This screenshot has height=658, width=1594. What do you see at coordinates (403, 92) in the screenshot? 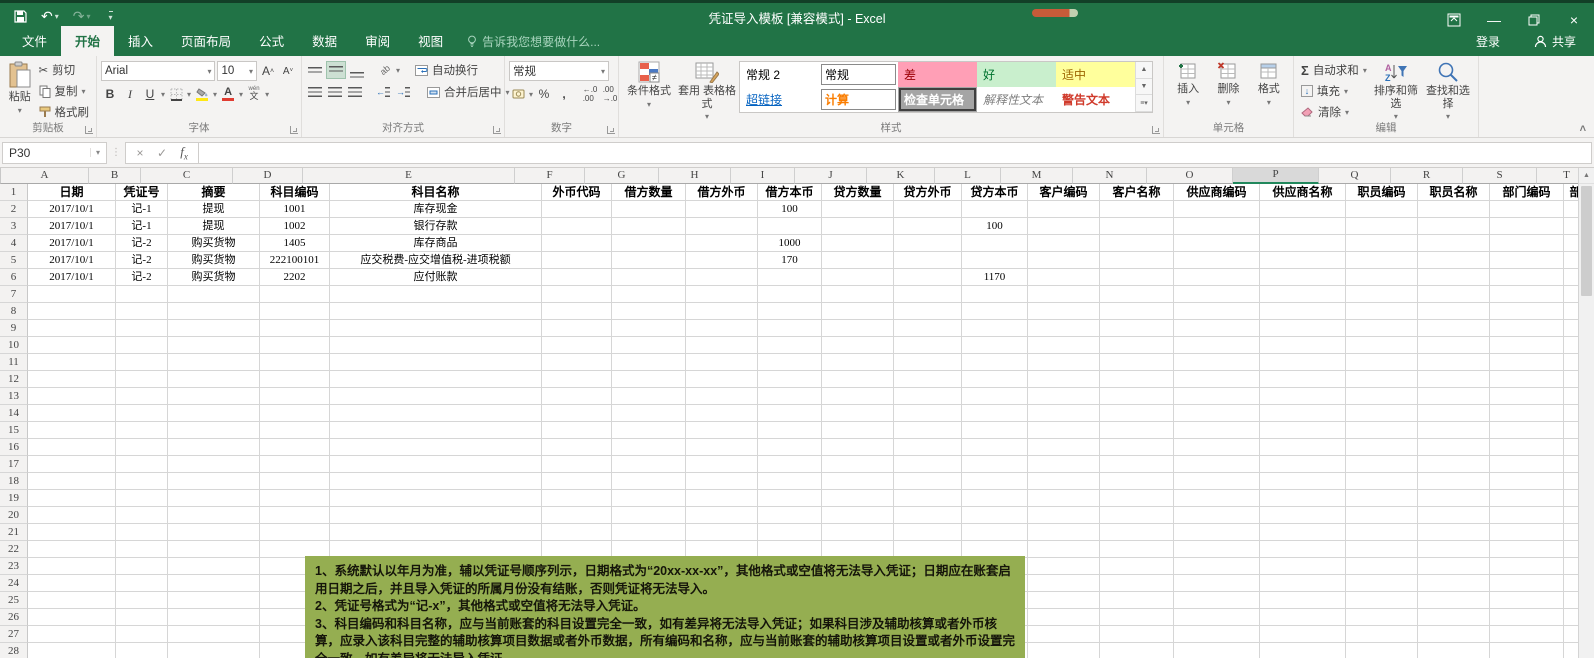
I see `increase-indent-button: →` at bounding box center [403, 92].